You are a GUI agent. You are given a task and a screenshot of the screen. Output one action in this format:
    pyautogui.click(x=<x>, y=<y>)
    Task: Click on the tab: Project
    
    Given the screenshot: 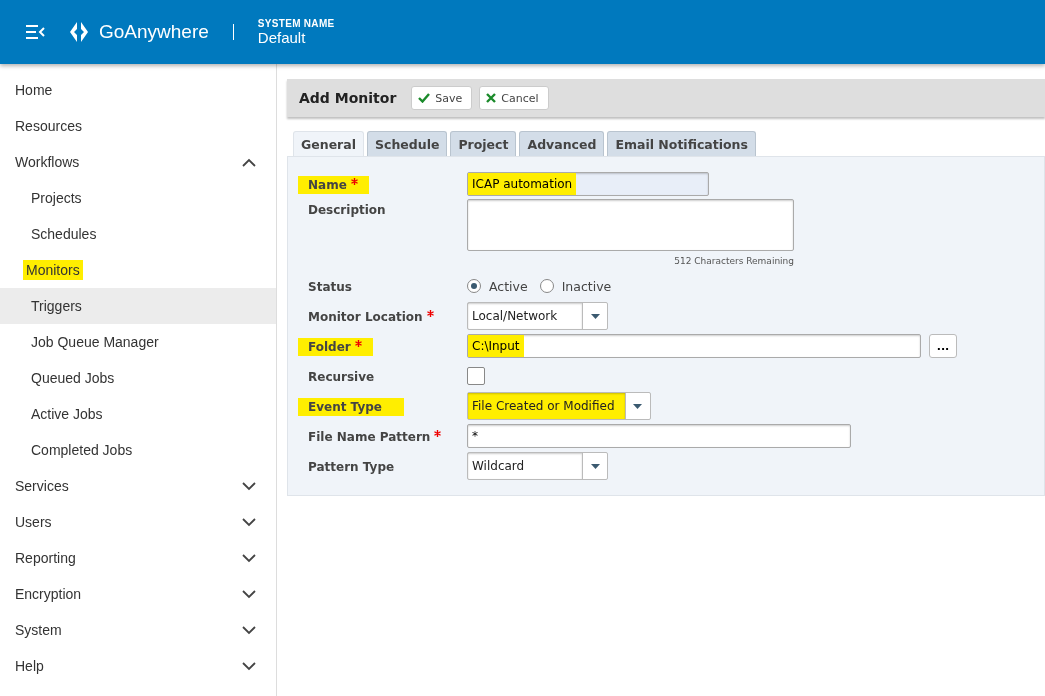 What is the action you would take?
    pyautogui.click(x=483, y=143)
    